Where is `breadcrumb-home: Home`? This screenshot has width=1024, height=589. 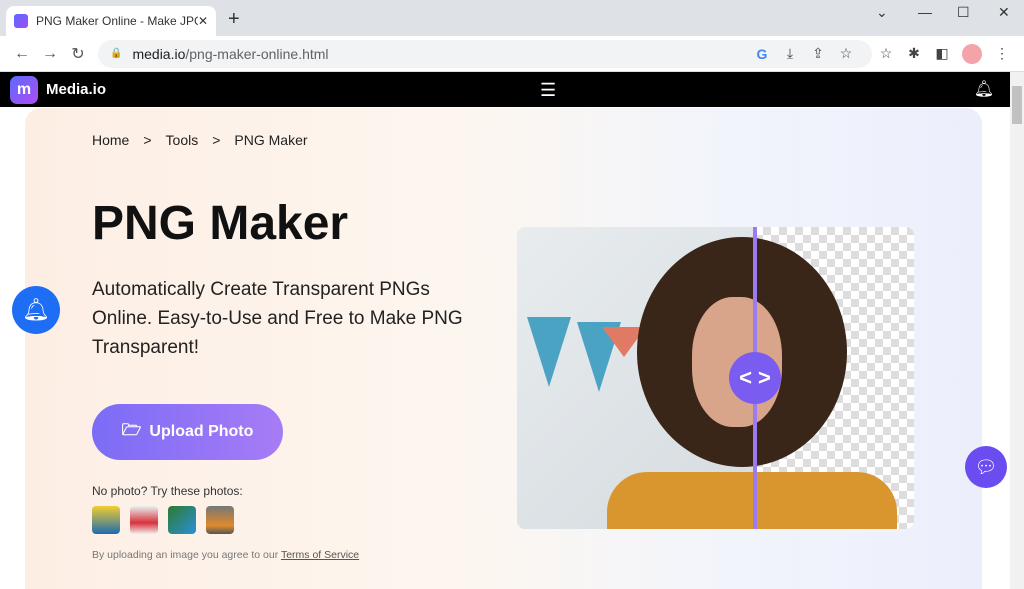
breadcrumb-home: Home is located at coordinates (110, 140).